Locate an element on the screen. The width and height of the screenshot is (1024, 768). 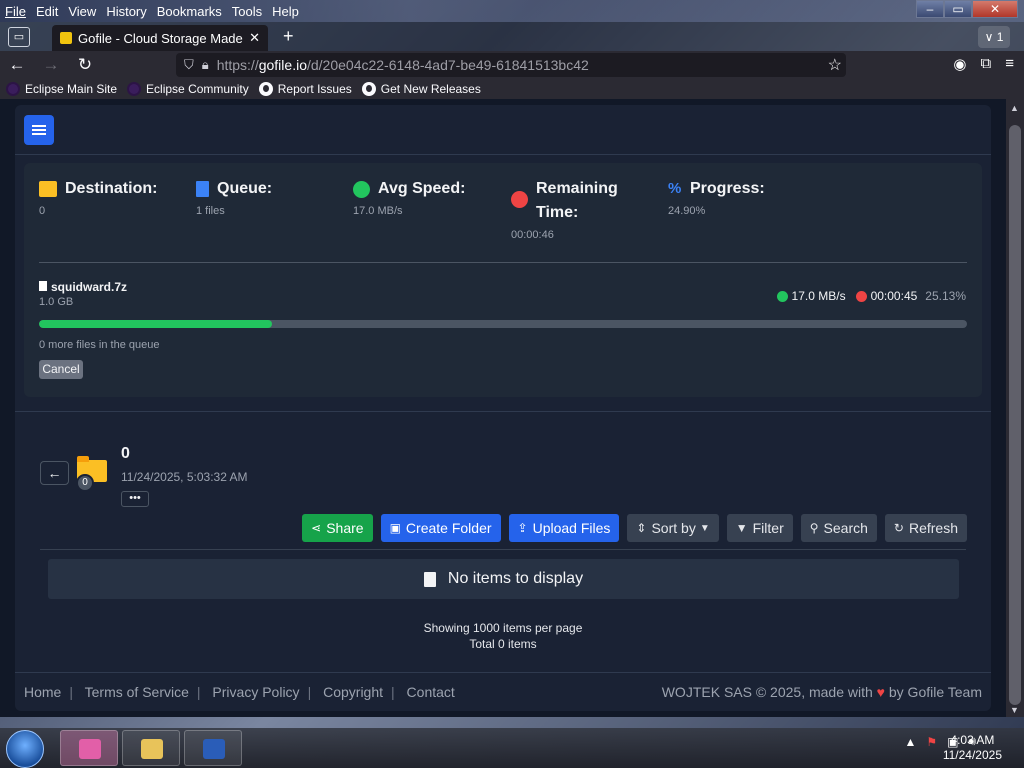
queue-more-text: 0 more files in the queue is located at coordinates (99, 345).